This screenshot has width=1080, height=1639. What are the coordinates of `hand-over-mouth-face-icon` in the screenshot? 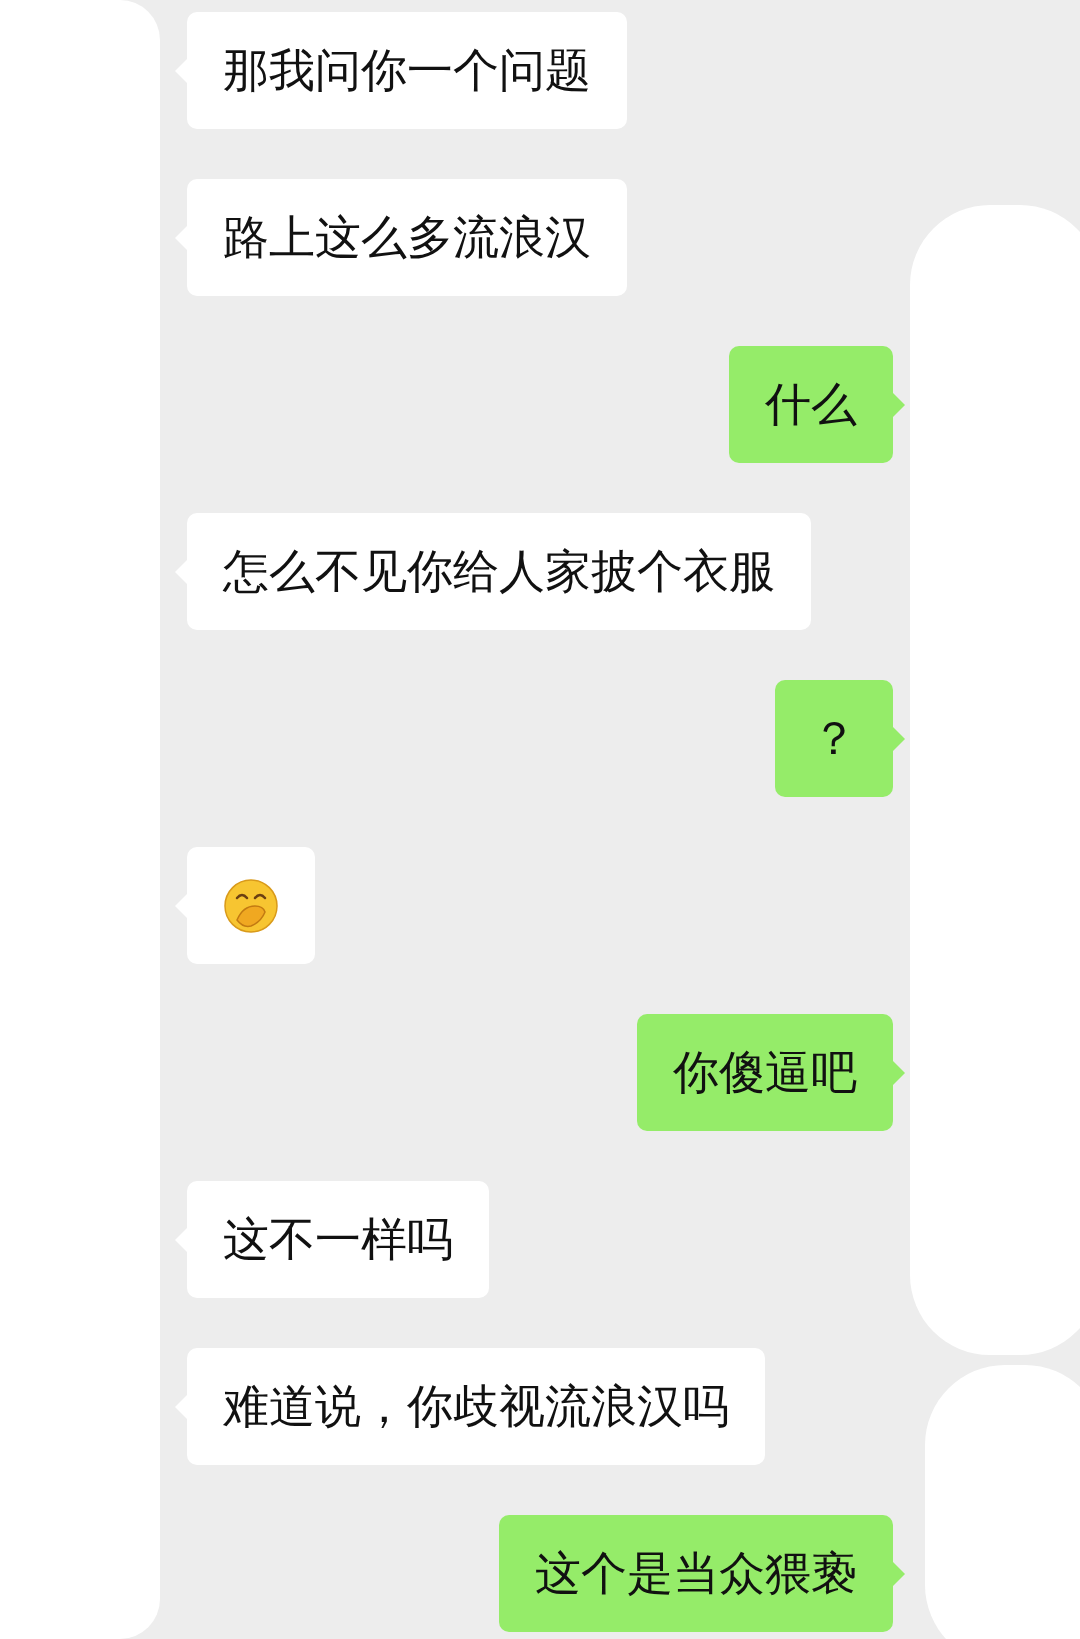 It's located at (251, 905).